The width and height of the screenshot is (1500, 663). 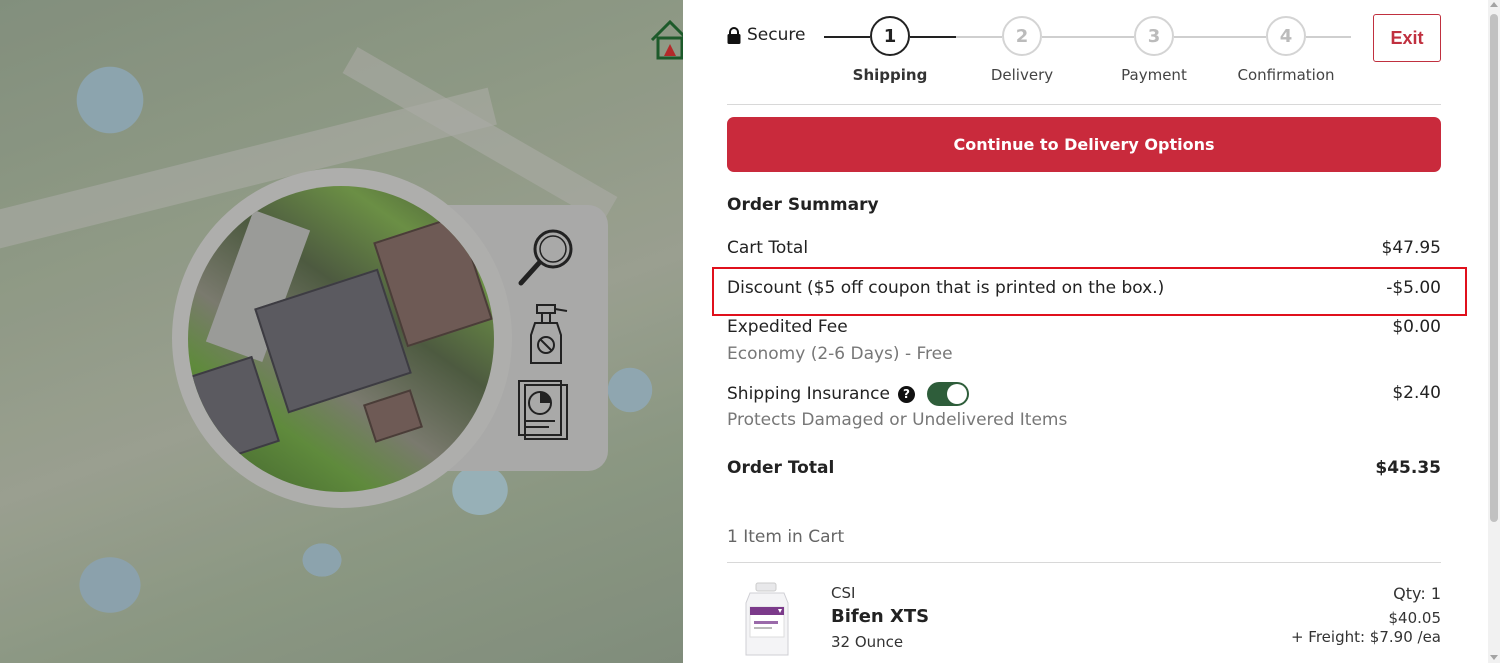 I want to click on shipping-method-text: Economy (2-6 Days) - Free, so click(x=840, y=354).